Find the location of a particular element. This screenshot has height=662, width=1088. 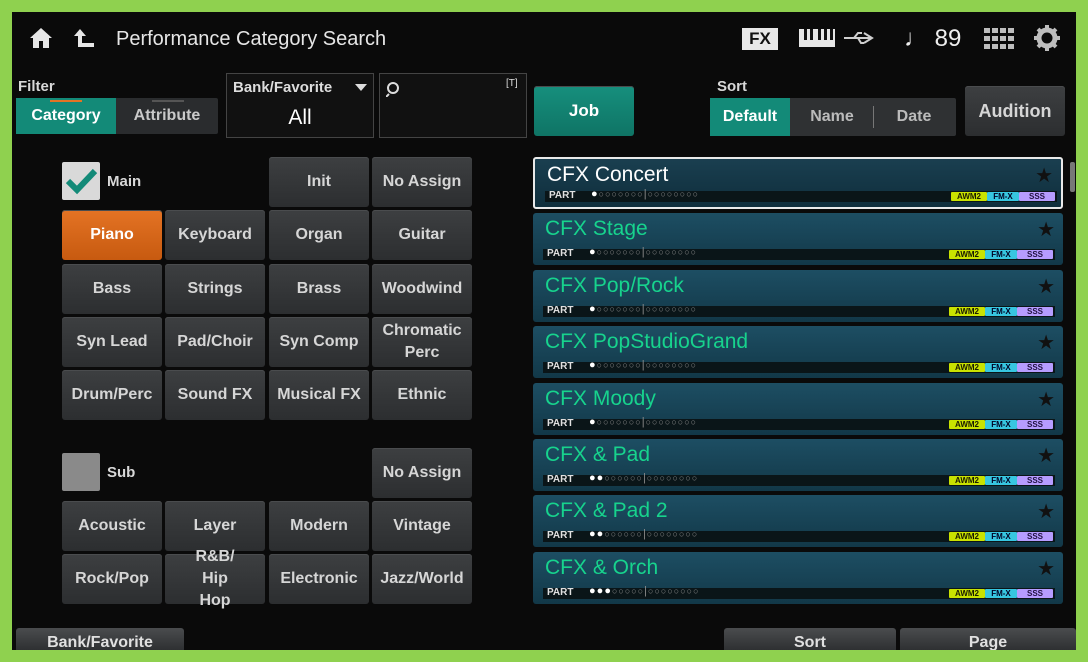

usb-icon is located at coordinates (859, 38).